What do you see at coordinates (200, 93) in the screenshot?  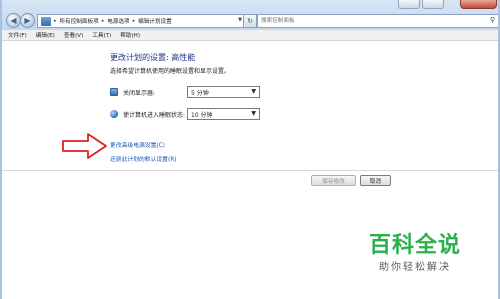 I see `display-off-value: 5 分钟` at bounding box center [200, 93].